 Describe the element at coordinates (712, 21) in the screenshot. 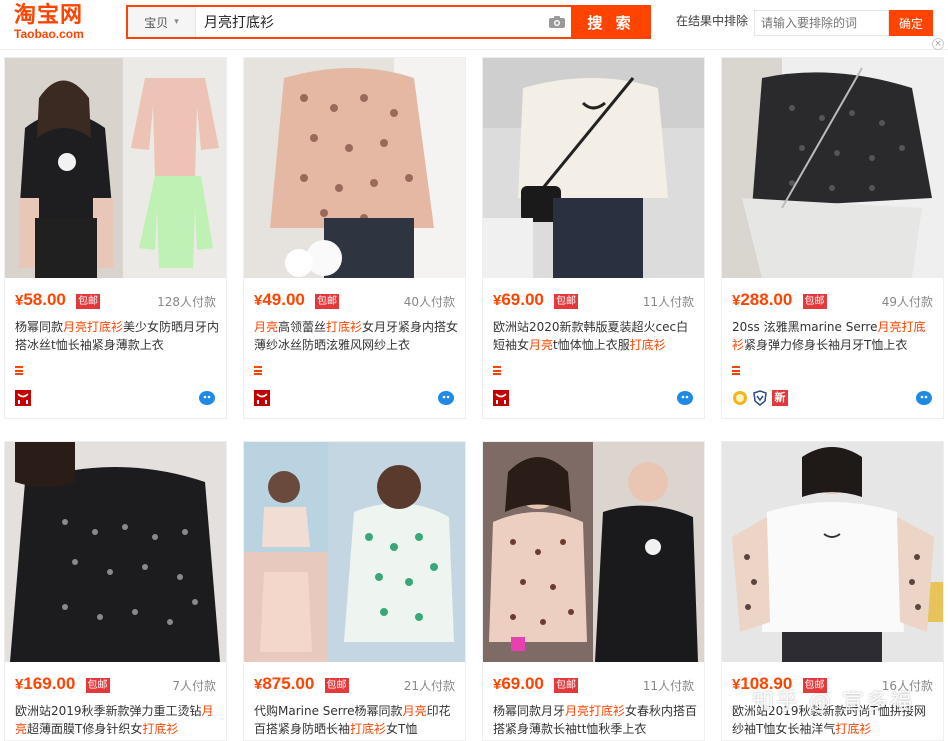

I see `exclude-label: 在结果中排除` at that location.